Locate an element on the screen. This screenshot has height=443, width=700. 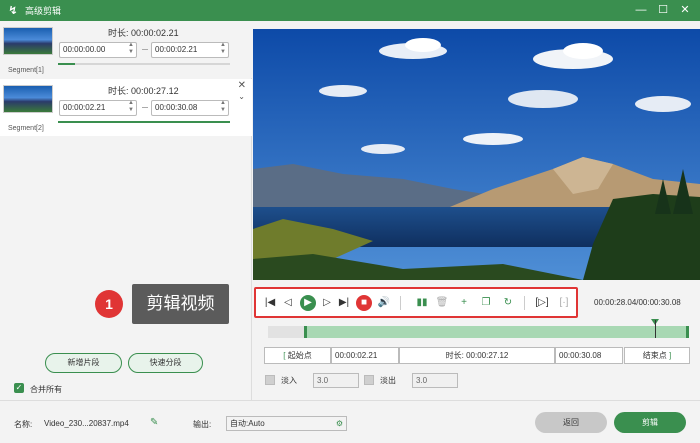
segment-duration-value: 00:00:02.21 is located at coordinates (155, 33).